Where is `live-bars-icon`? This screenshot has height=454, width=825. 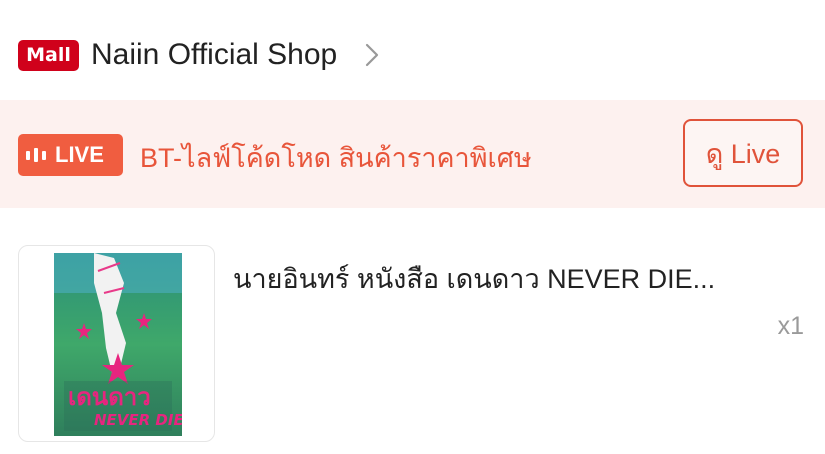 live-bars-icon is located at coordinates (36, 155).